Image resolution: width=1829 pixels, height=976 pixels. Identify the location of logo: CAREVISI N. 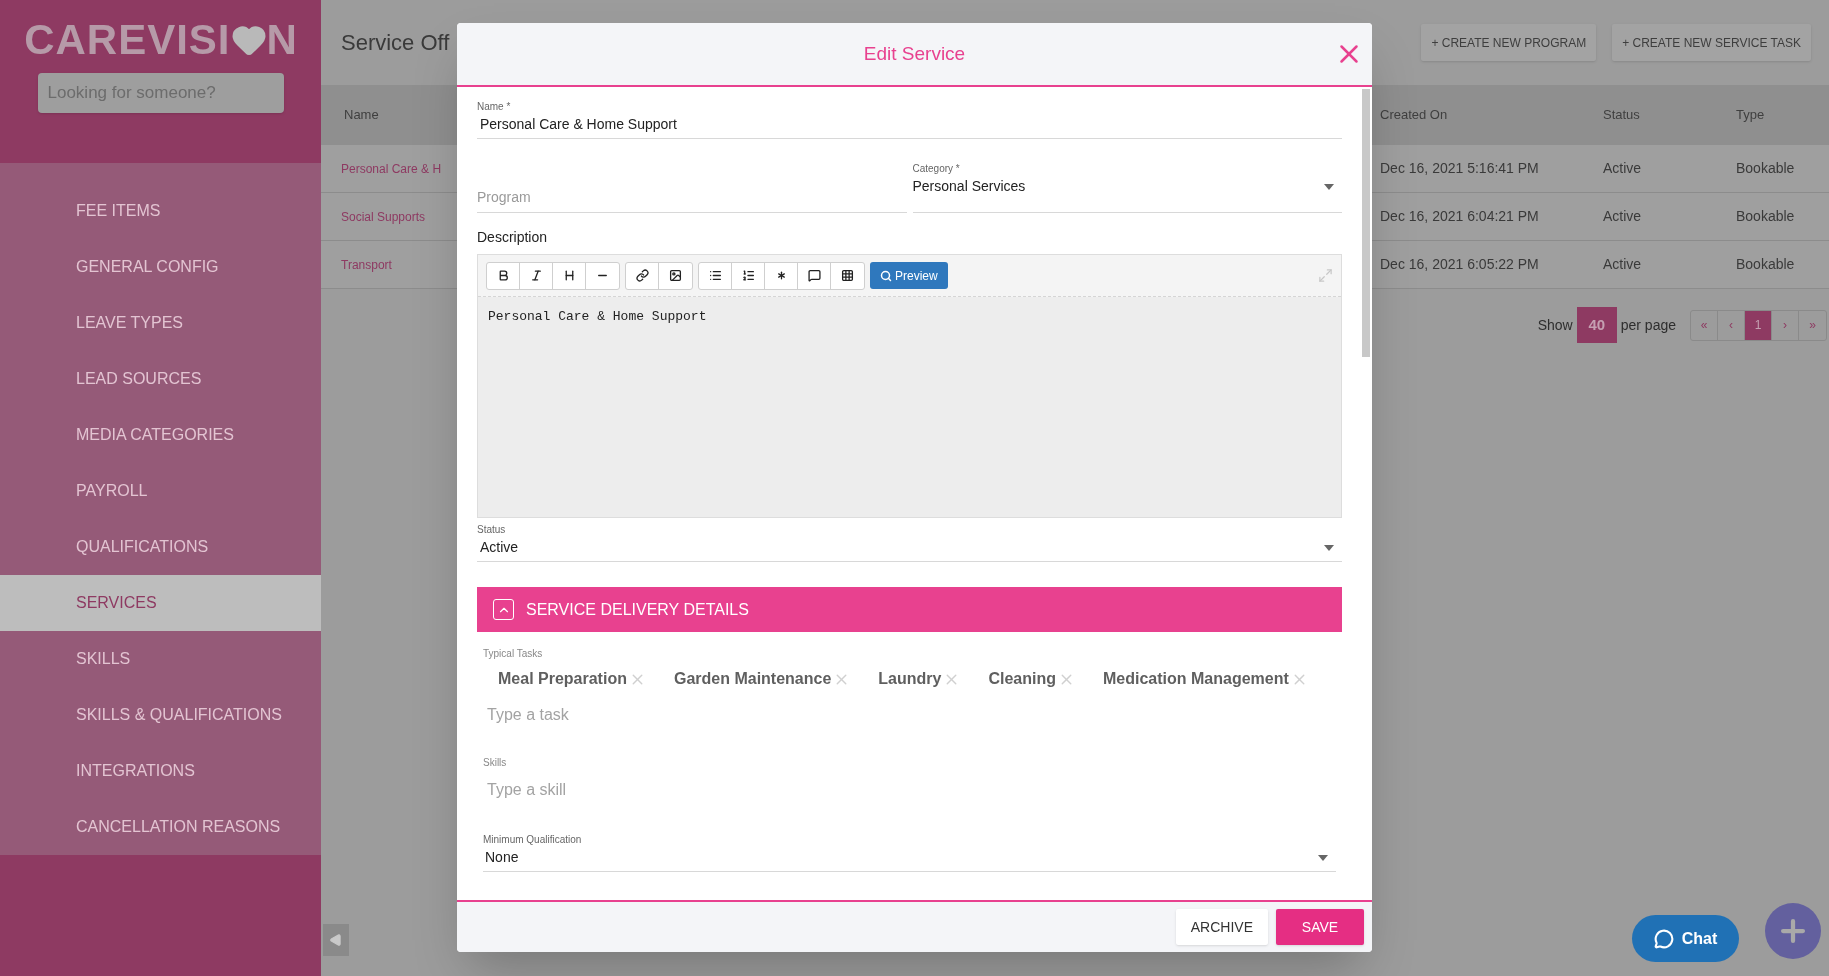
(160, 40).